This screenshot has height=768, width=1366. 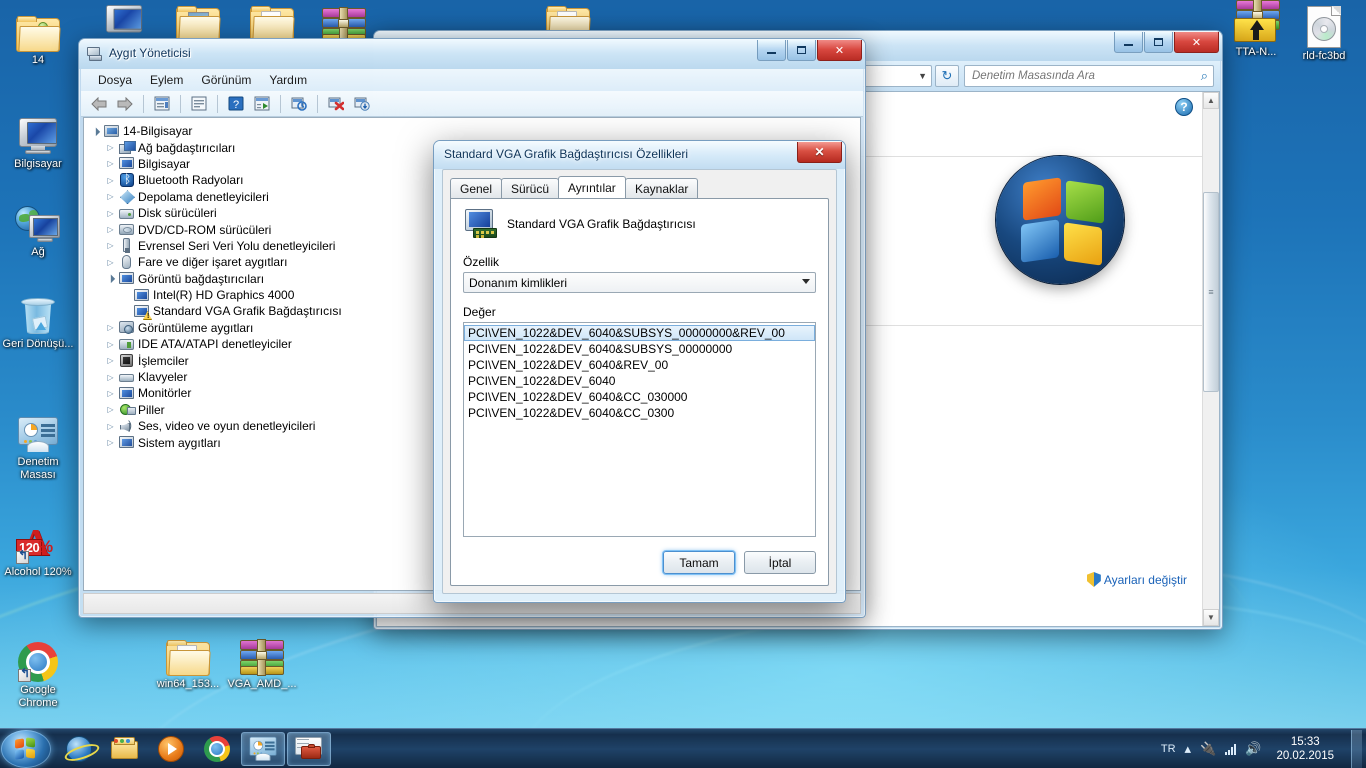 I want to click on value-list-item: PCI\VEN_1022&DEV_6040&SUBSYS_00000000, so click(x=639, y=349).